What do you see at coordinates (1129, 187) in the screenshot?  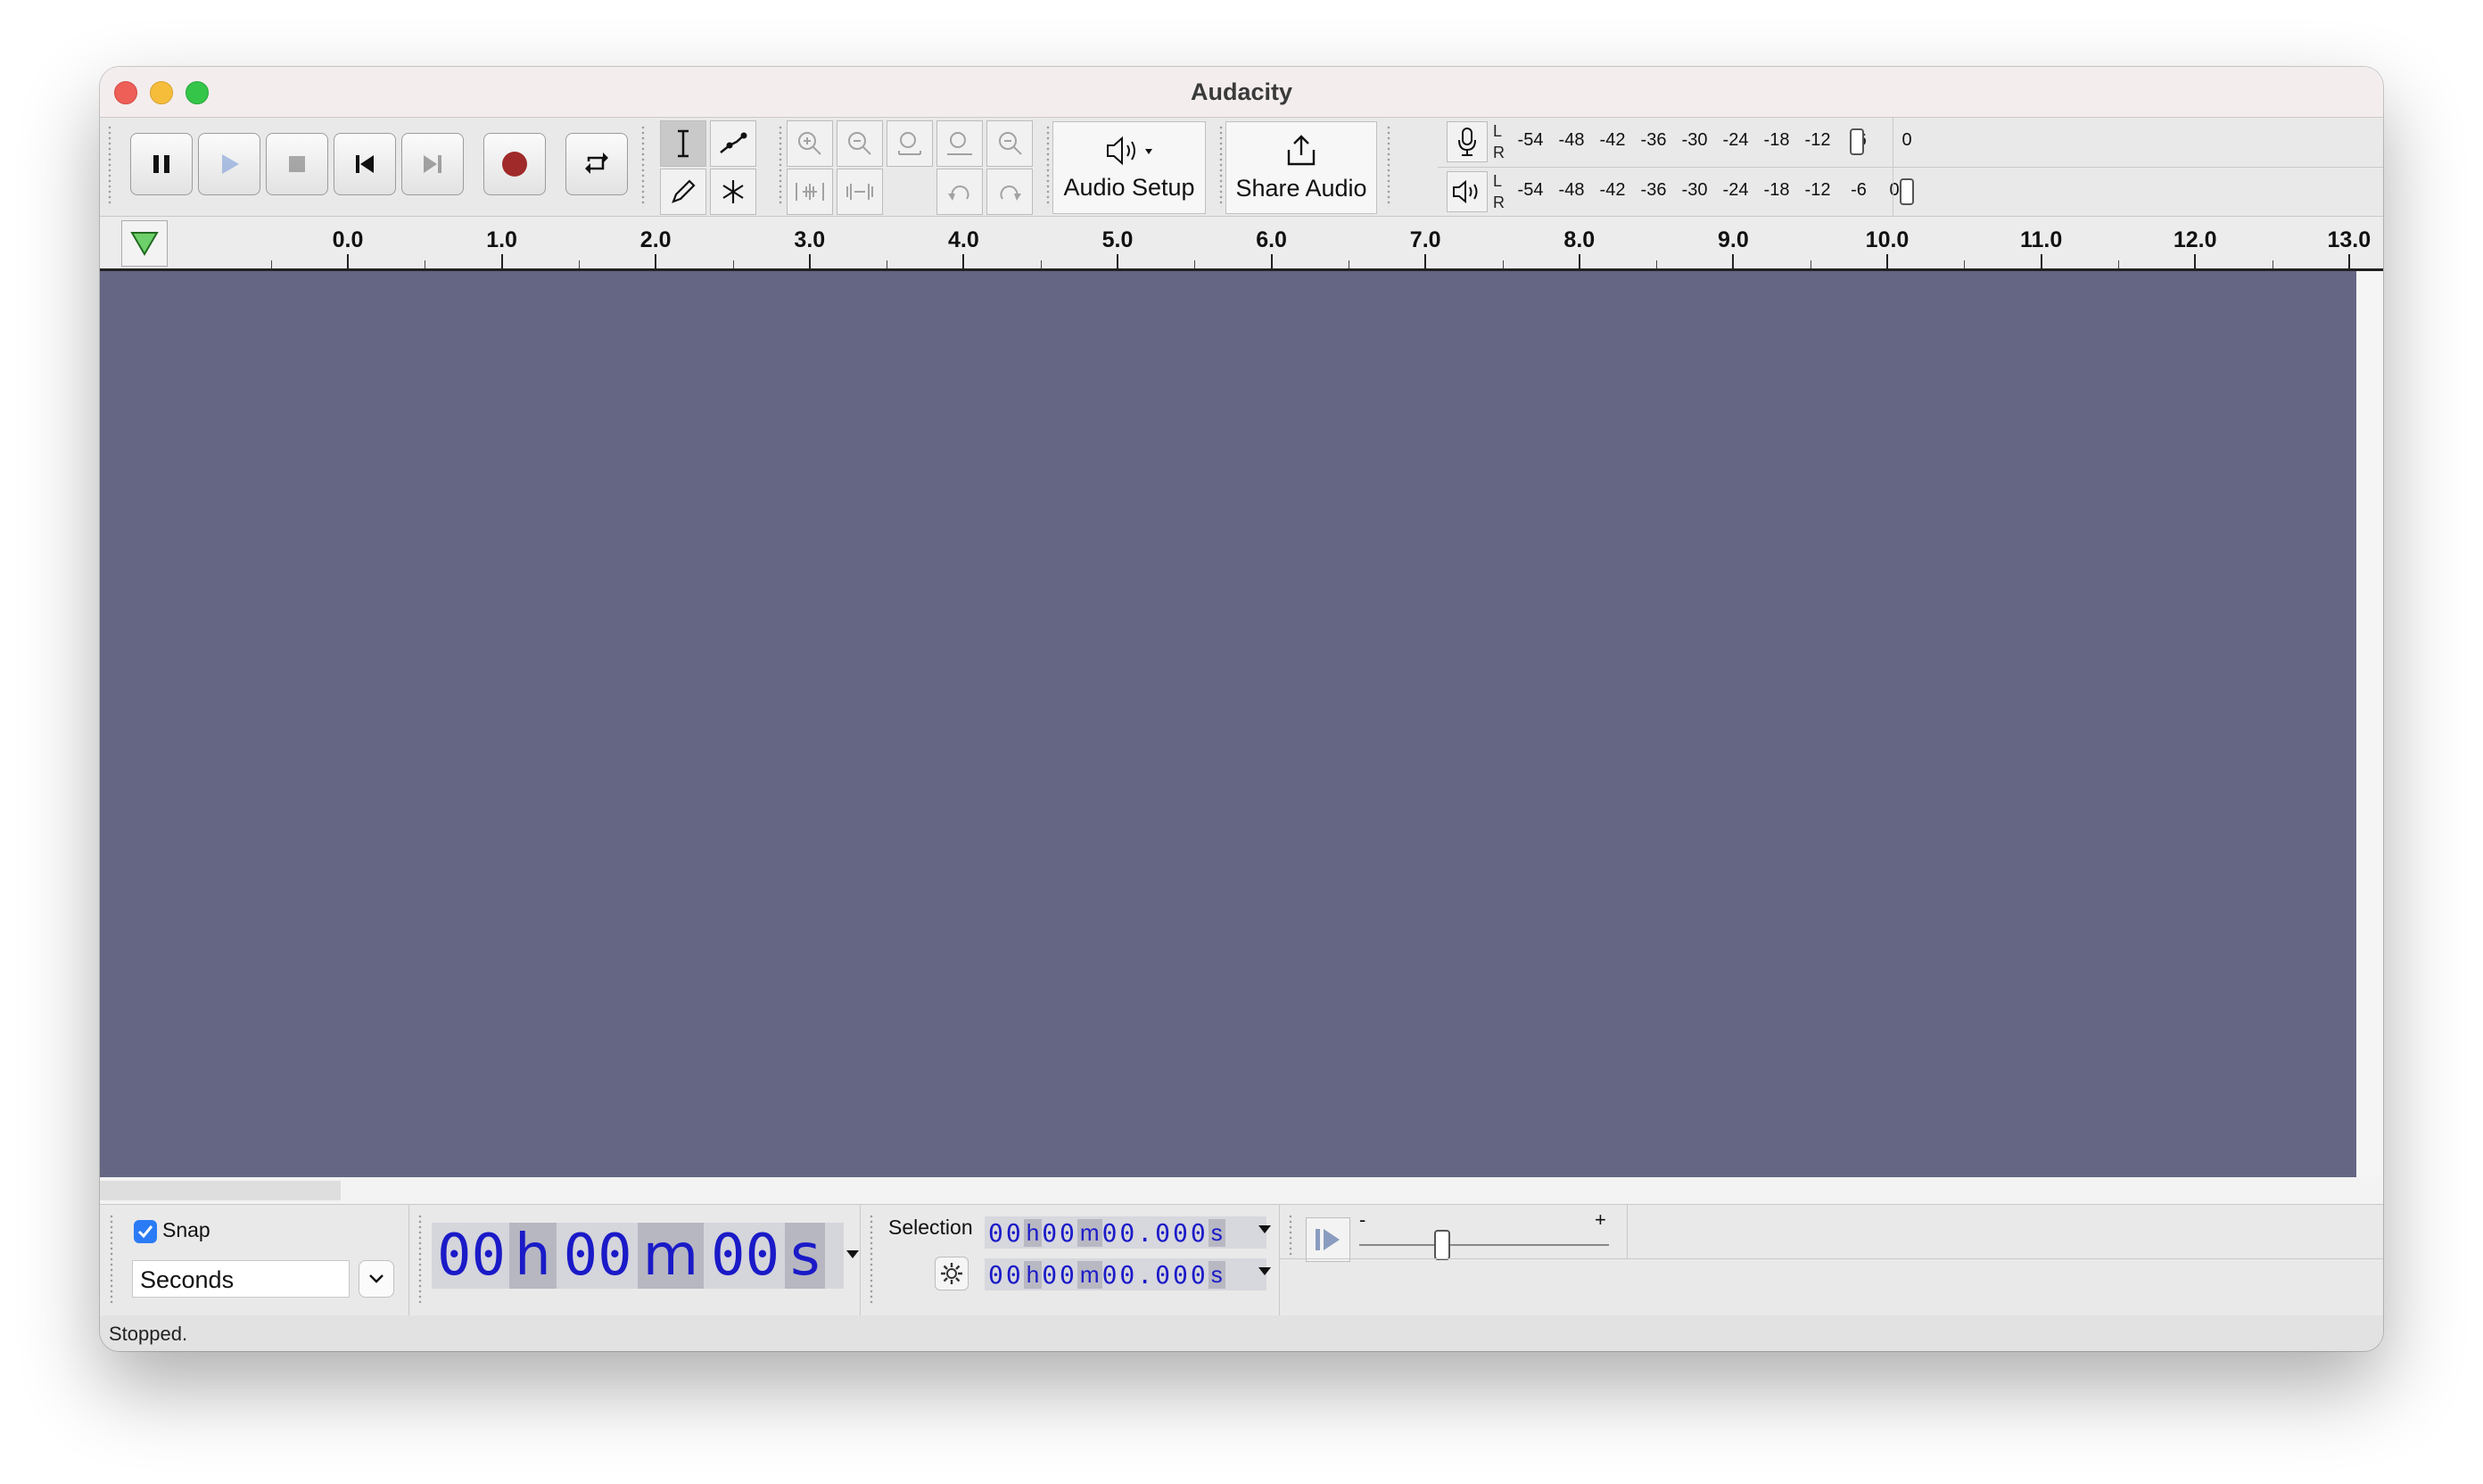 I see `audio-setup-label: Audio Setup` at bounding box center [1129, 187].